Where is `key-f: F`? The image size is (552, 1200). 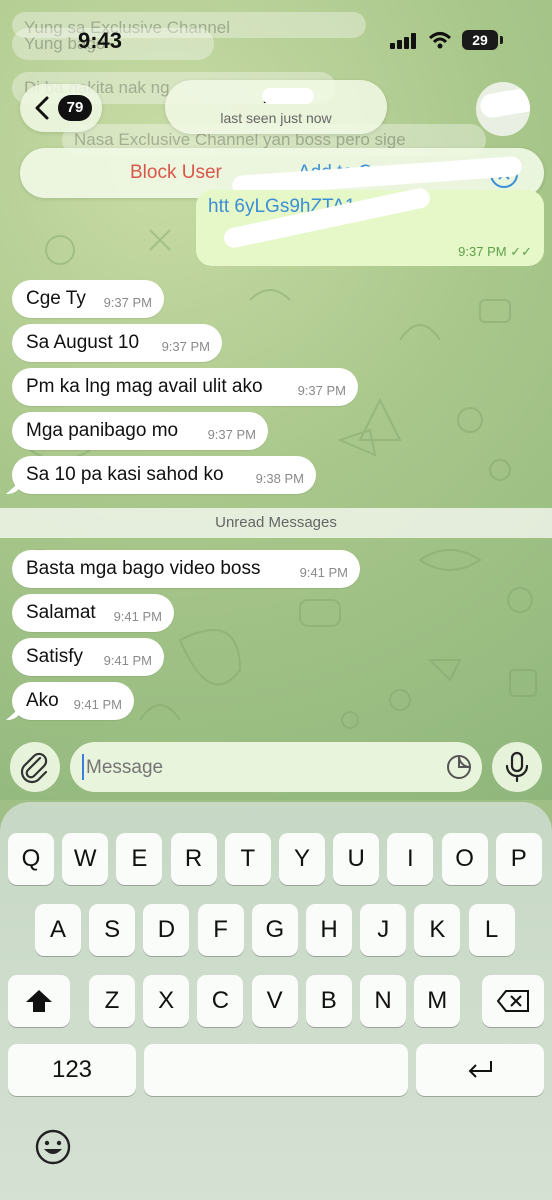 key-f: F is located at coordinates (220, 930).